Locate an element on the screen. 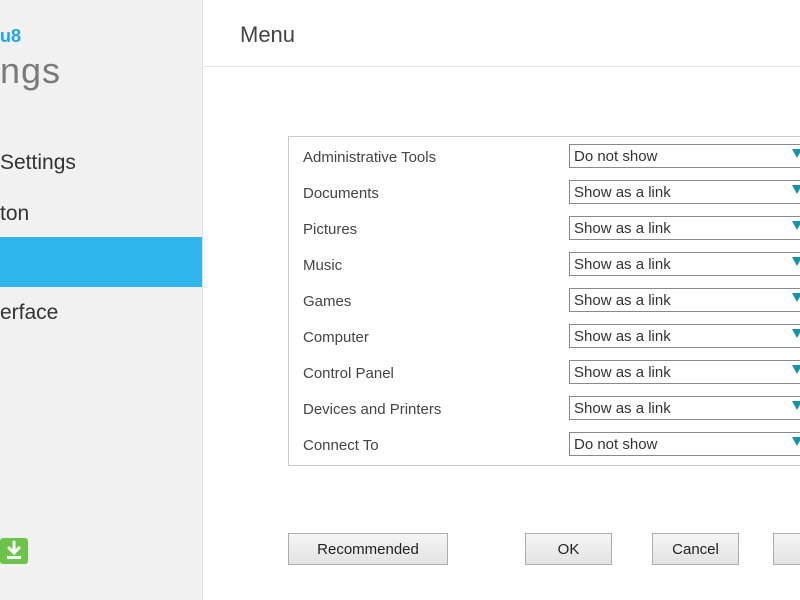 The height and width of the screenshot is (600, 800). option-label: Pictures is located at coordinates (330, 229).